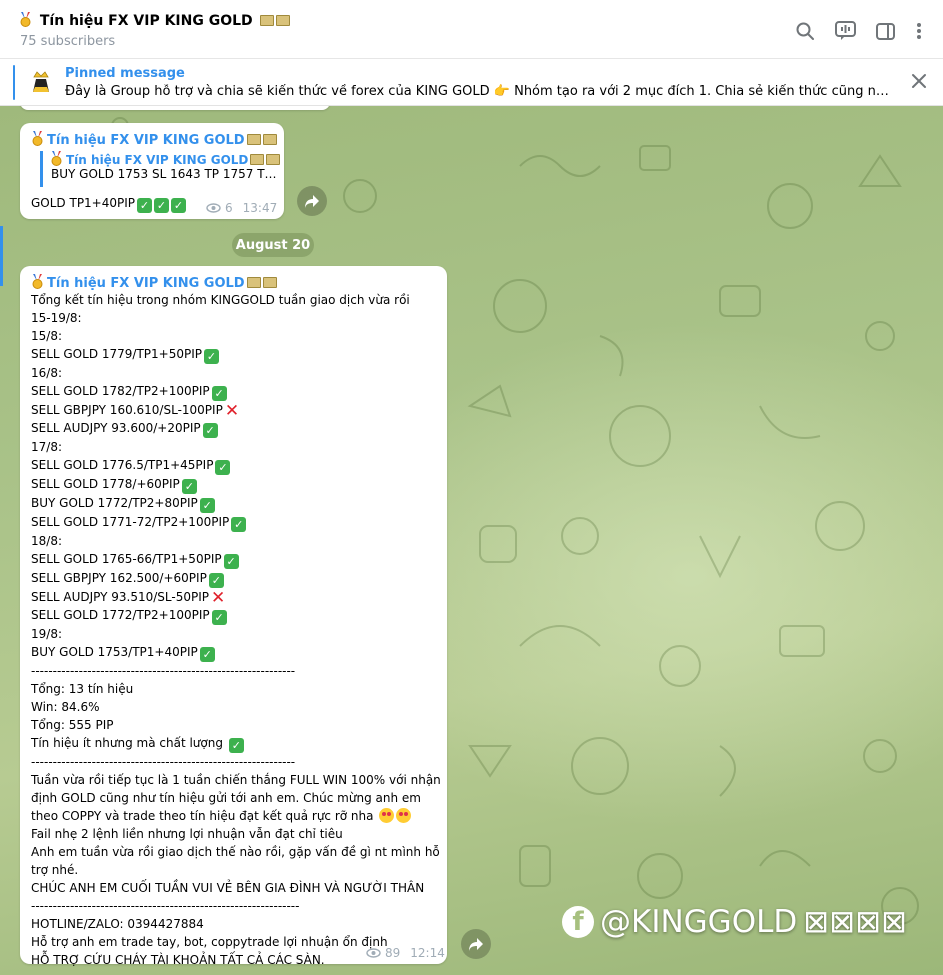  I want to click on message-line-text: 15-19/8:, so click(56, 318).